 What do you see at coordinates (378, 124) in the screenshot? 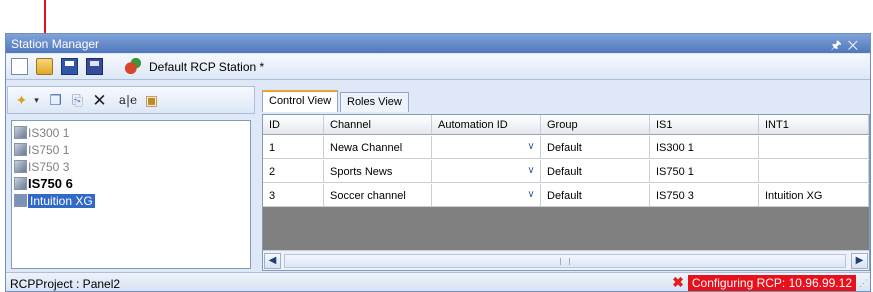
I see `column-header: Channel` at bounding box center [378, 124].